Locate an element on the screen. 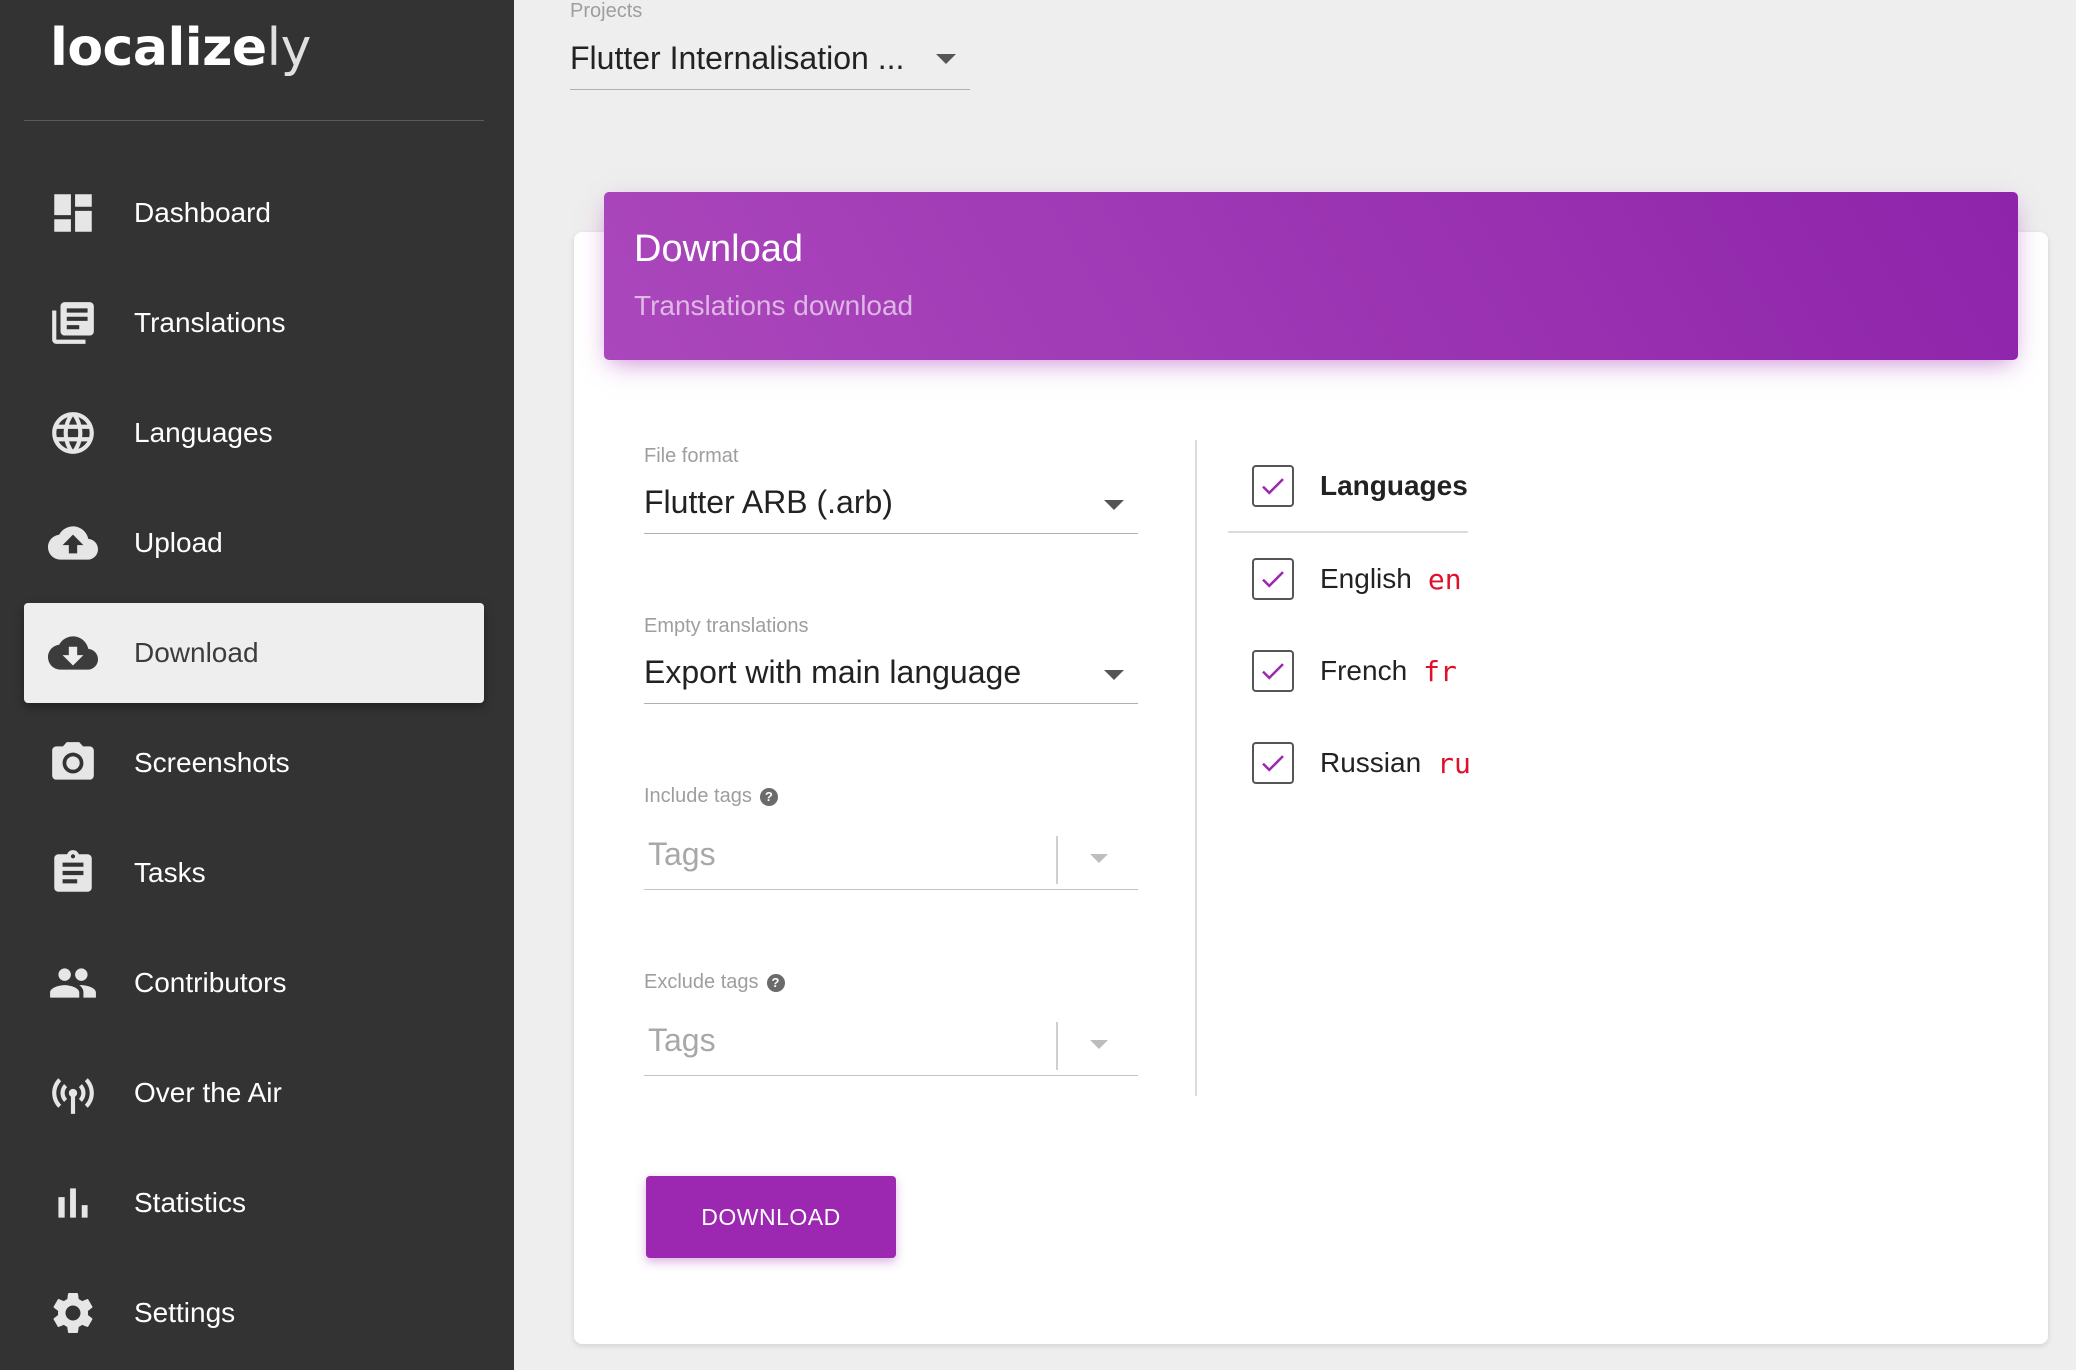 The width and height of the screenshot is (2076, 1370). sidebar-item-label: Upload is located at coordinates (178, 542).